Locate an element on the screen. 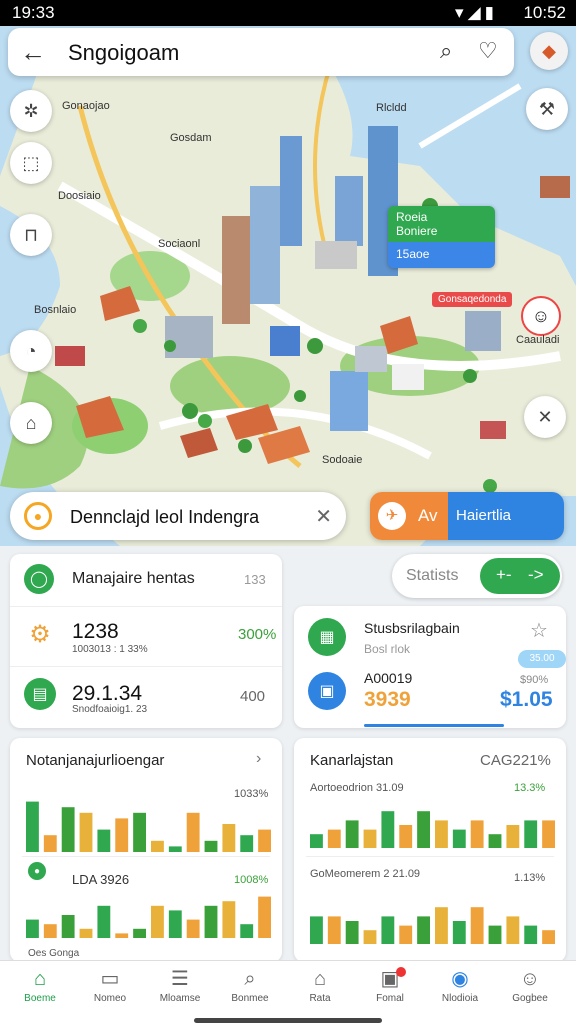 The image size is (576, 1024). logo-icon: ◯ is located at coordinates (39, 579).